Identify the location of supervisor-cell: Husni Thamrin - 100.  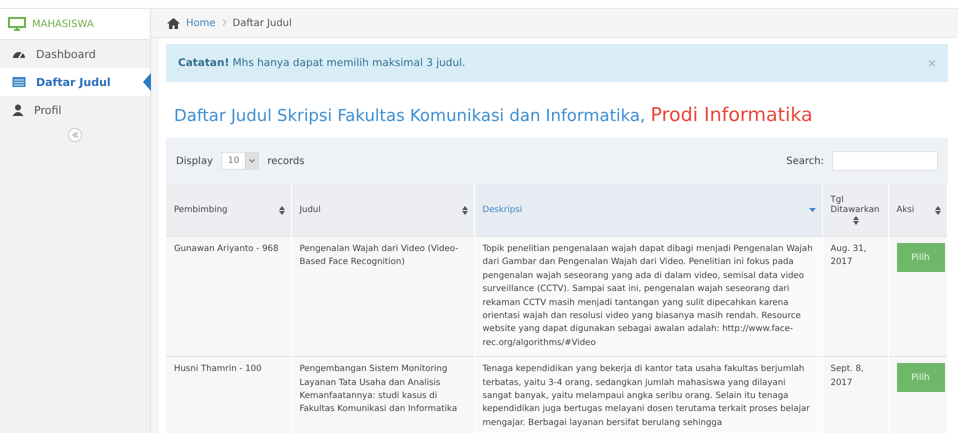
(228, 394).